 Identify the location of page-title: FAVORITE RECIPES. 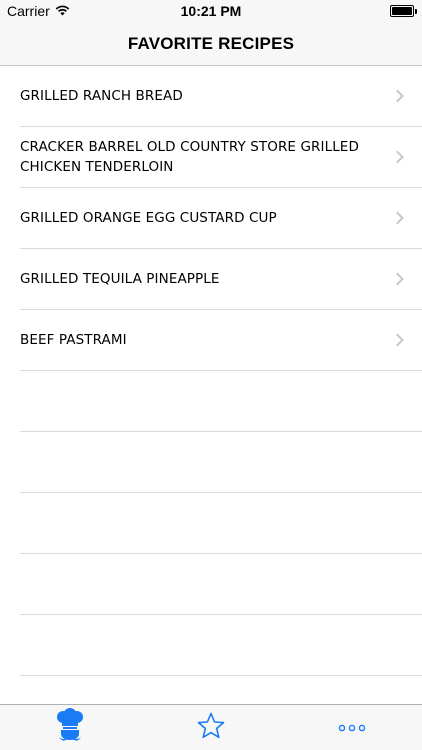
(211, 43).